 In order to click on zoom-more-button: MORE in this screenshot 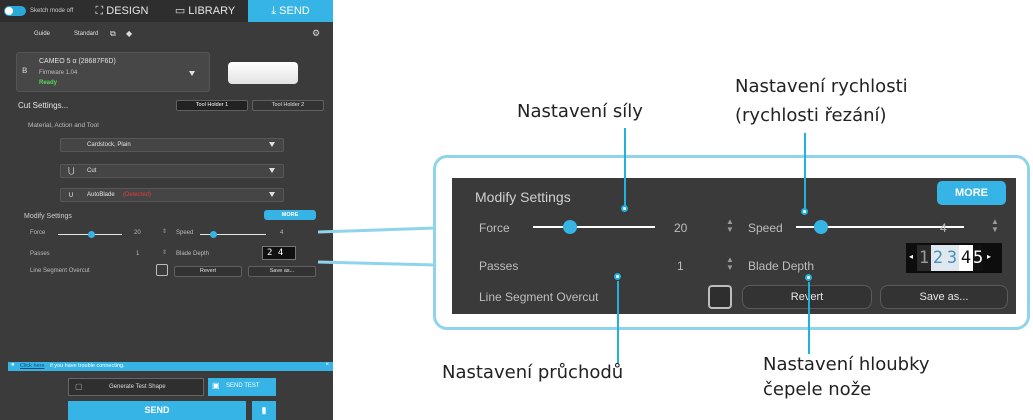, I will do `click(971, 193)`.